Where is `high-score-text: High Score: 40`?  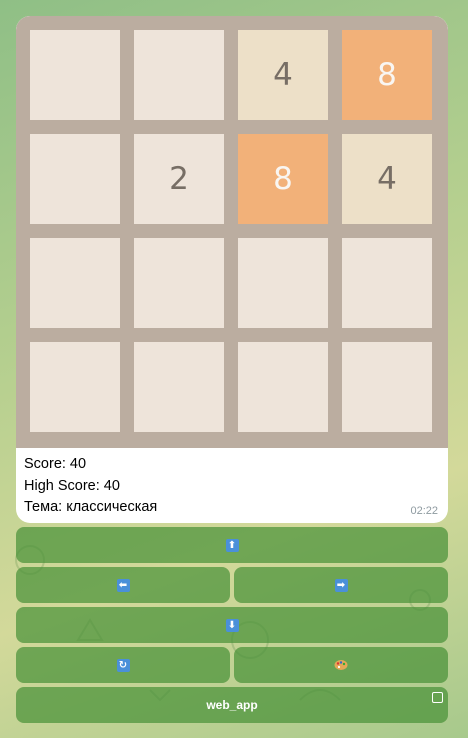
high-score-text: High Score: 40 is located at coordinates (72, 485).